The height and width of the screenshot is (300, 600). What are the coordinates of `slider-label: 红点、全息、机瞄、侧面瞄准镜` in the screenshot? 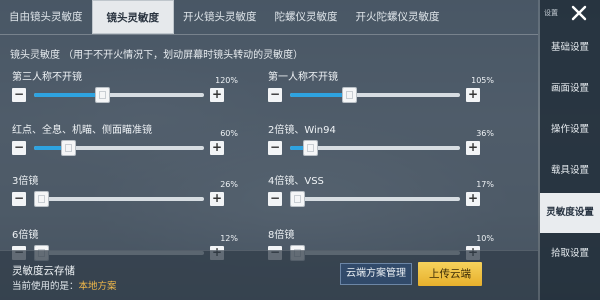 It's located at (82, 130).